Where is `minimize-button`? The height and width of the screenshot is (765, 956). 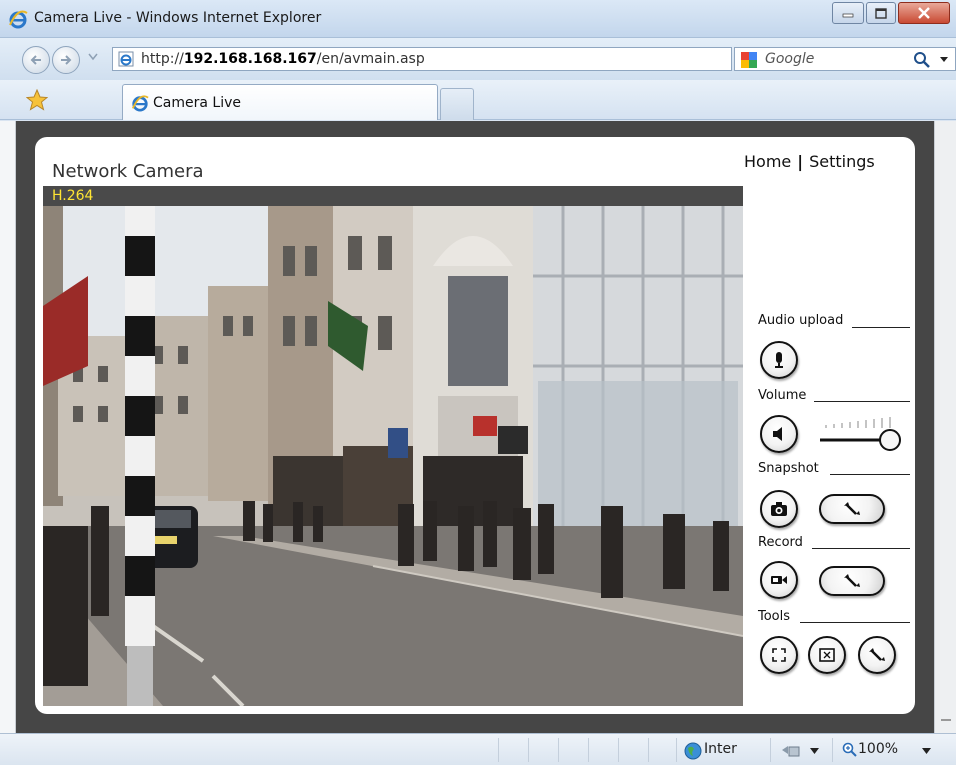
minimize-button is located at coordinates (848, 13).